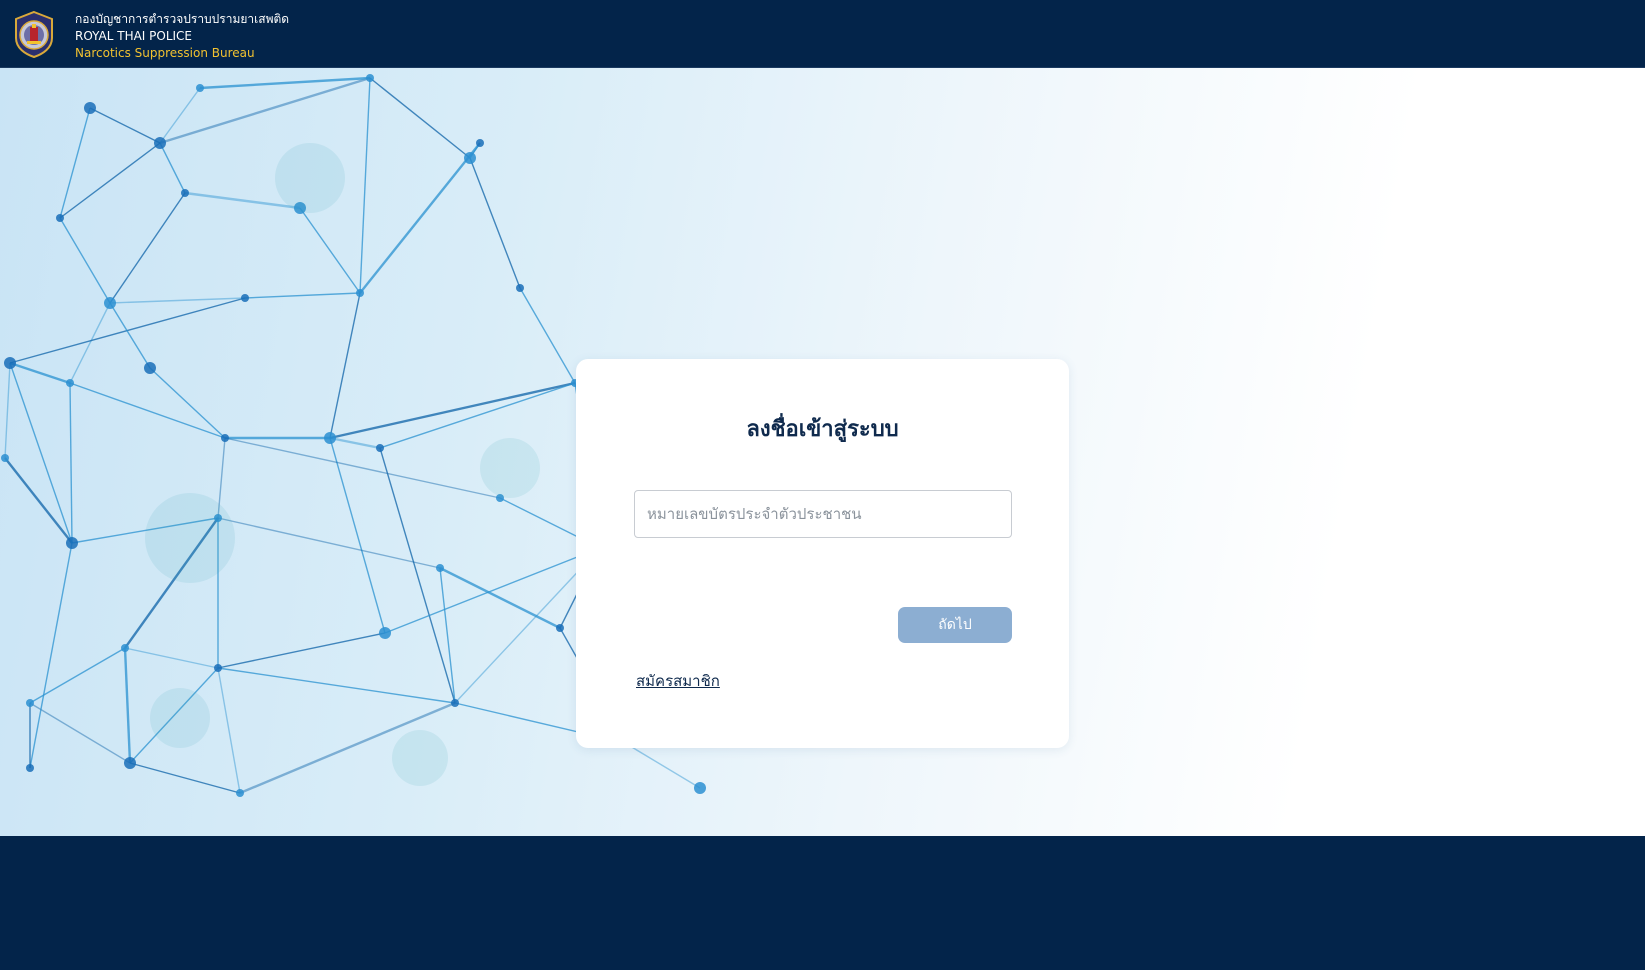 Image resolution: width=1645 pixels, height=970 pixels. I want to click on bureau-name: Narcotics Suppression Bureau, so click(165, 53).